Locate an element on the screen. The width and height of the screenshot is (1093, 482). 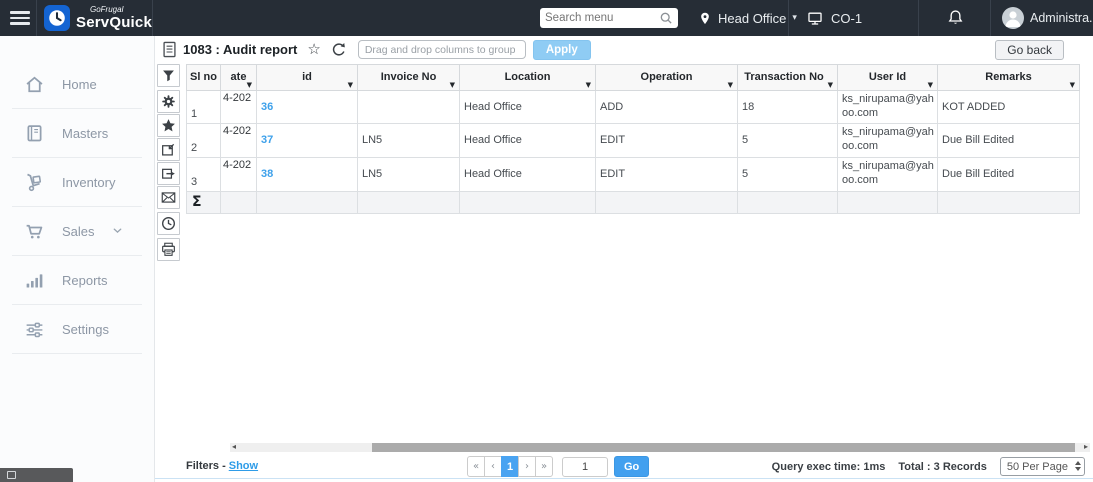
column-header-date: ate ▼ is located at coordinates (238, 77).